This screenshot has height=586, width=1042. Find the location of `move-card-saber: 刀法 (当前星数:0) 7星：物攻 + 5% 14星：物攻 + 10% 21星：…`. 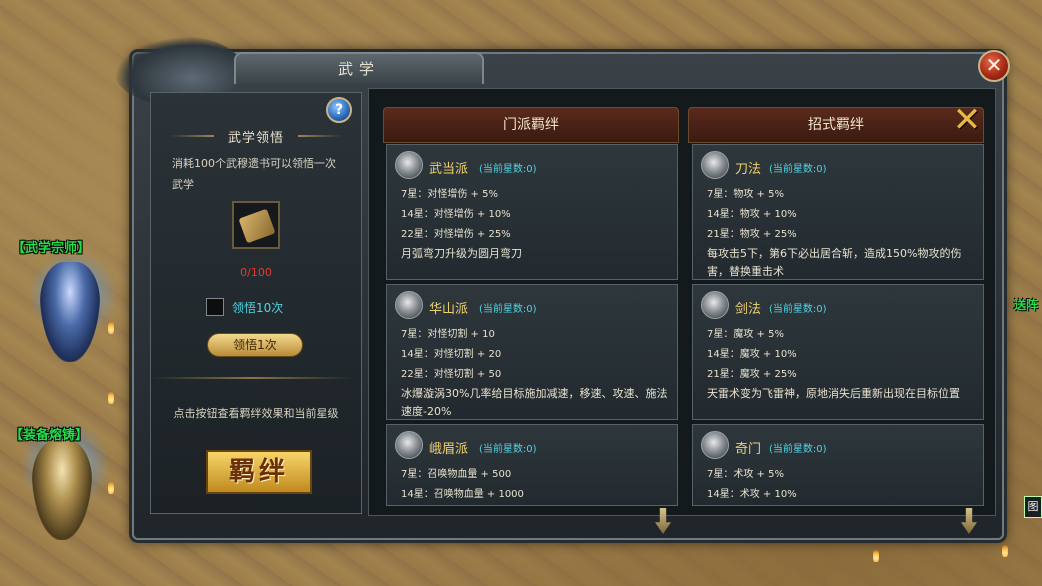

move-card-saber: 刀法 (当前星数:0) 7星：物攻 + 5% 14星：物攻 + 10% 21星：… is located at coordinates (838, 212).